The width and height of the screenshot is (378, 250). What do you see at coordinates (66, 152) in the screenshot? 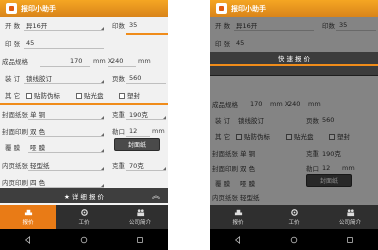
I see `fumo-underline` at bounding box center [66, 152].